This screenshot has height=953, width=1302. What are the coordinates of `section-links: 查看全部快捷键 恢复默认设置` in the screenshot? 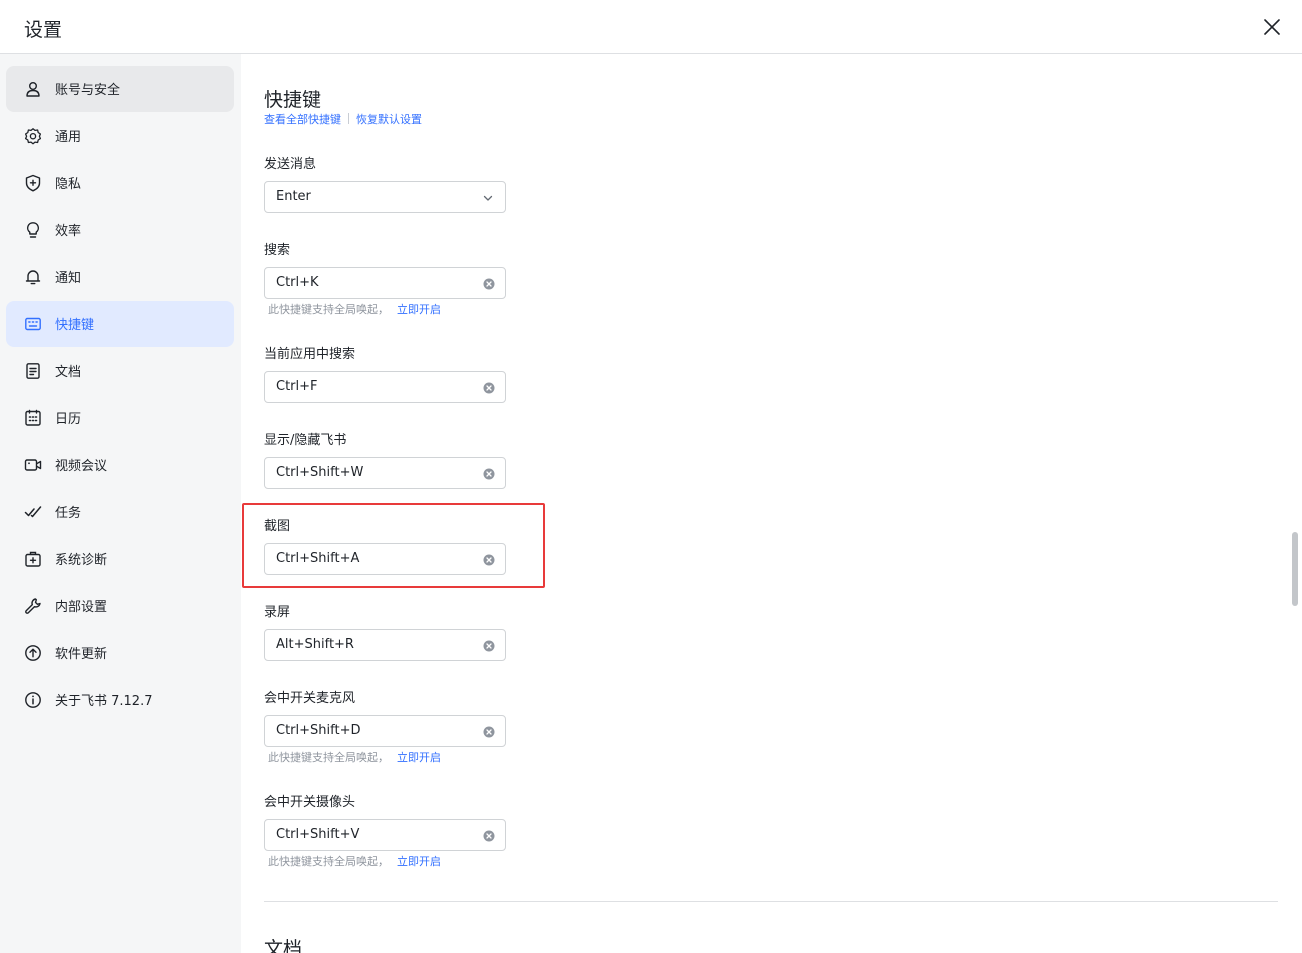 It's located at (343, 119).